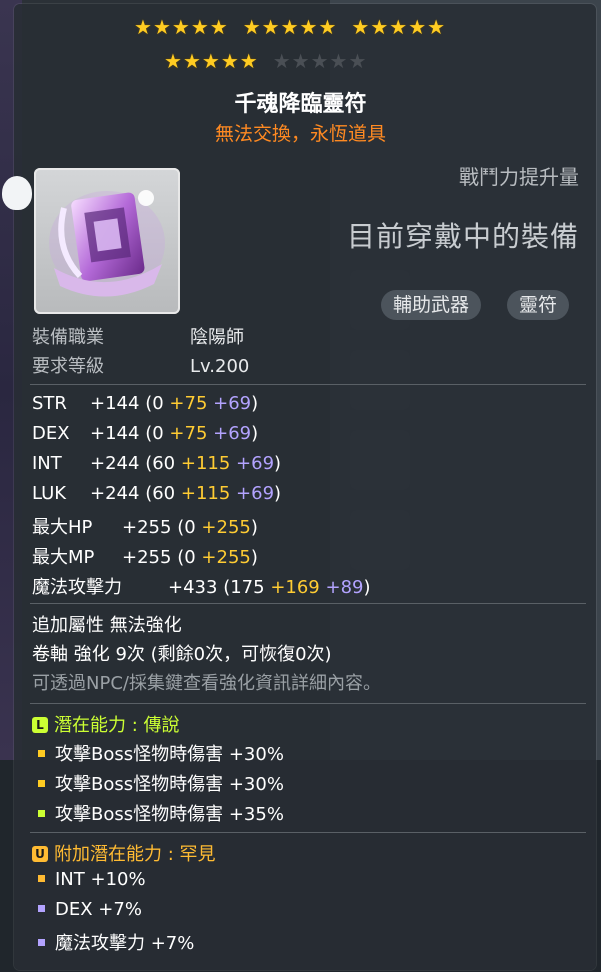  What do you see at coordinates (140, 365) in the screenshot?
I see `level-requirement: 要求等級 Lv.200` at bounding box center [140, 365].